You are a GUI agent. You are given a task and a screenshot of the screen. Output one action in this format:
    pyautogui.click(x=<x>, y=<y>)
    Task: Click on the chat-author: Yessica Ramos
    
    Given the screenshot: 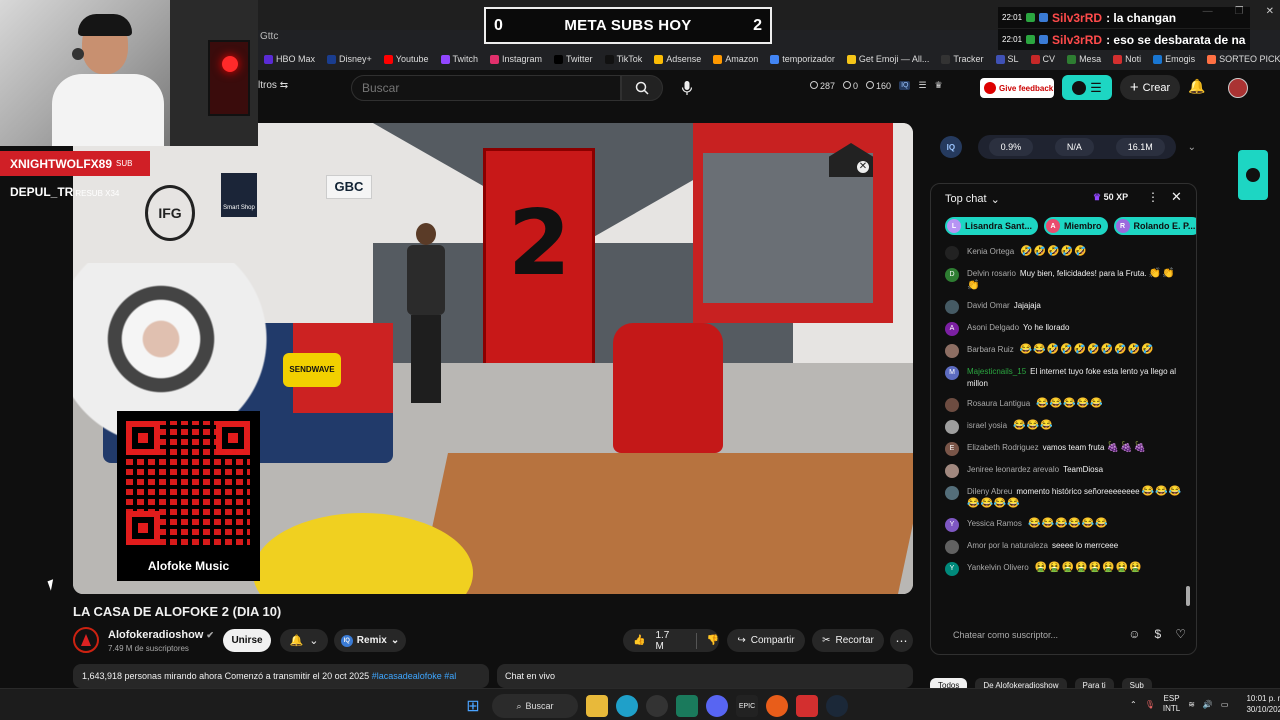 What is the action you would take?
    pyautogui.click(x=994, y=523)
    